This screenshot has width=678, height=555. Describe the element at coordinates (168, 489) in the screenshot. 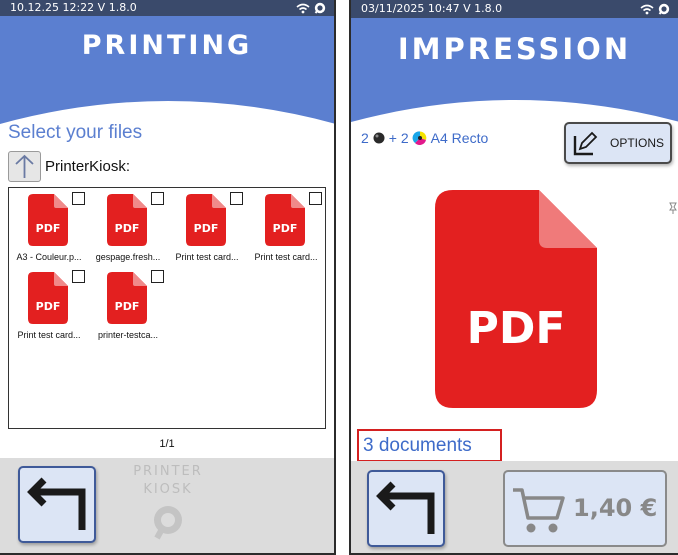

I see `brand-line-2: KIOSK` at that location.